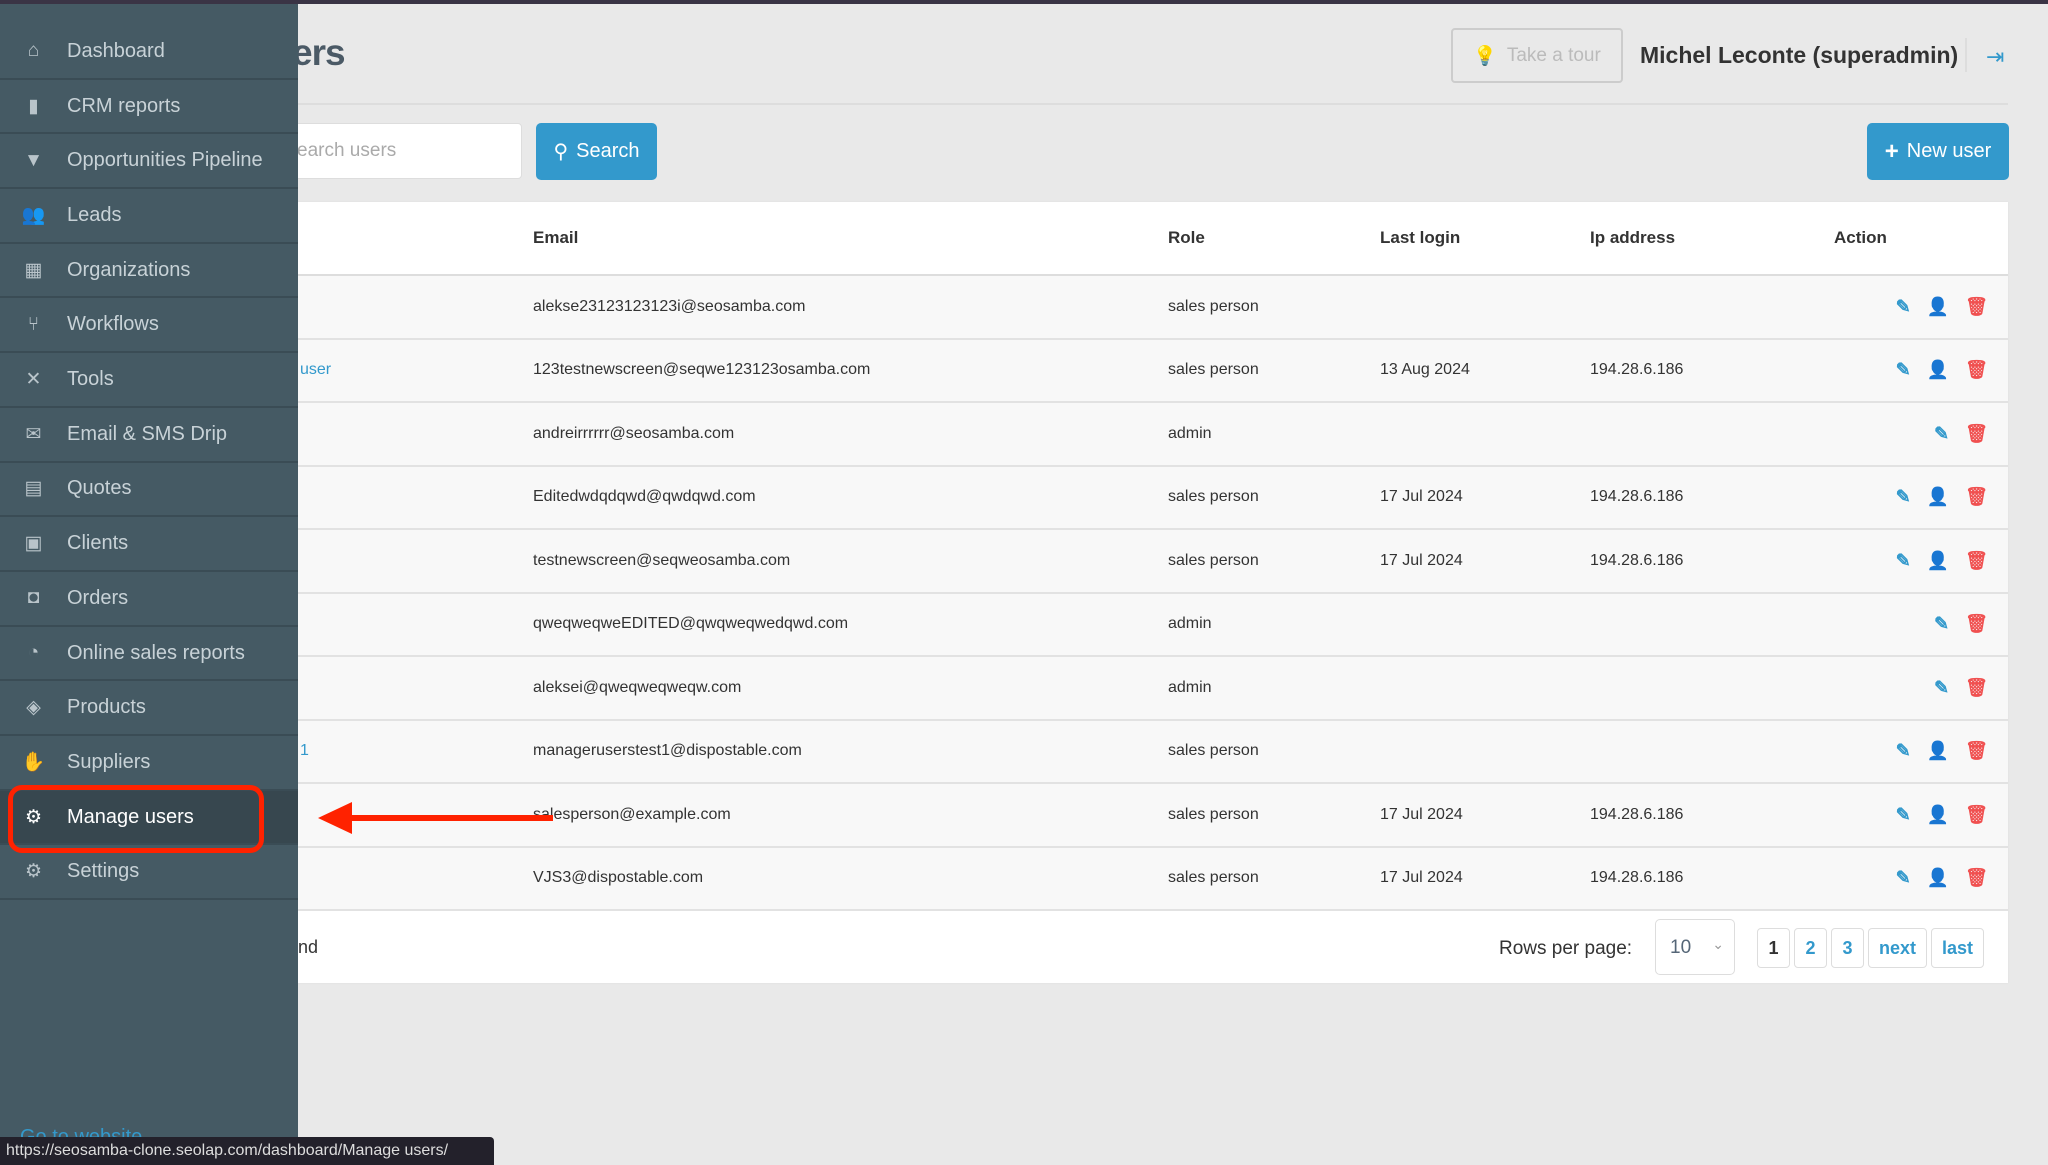 This screenshot has height=1165, width=2048. Describe the element at coordinates (156, 652) in the screenshot. I see `sidebar-item-label: Online sales reports` at that location.